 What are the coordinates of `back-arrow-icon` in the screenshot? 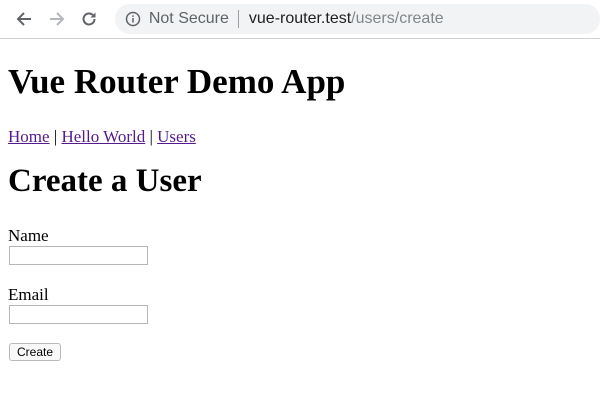 It's located at (23, 19).